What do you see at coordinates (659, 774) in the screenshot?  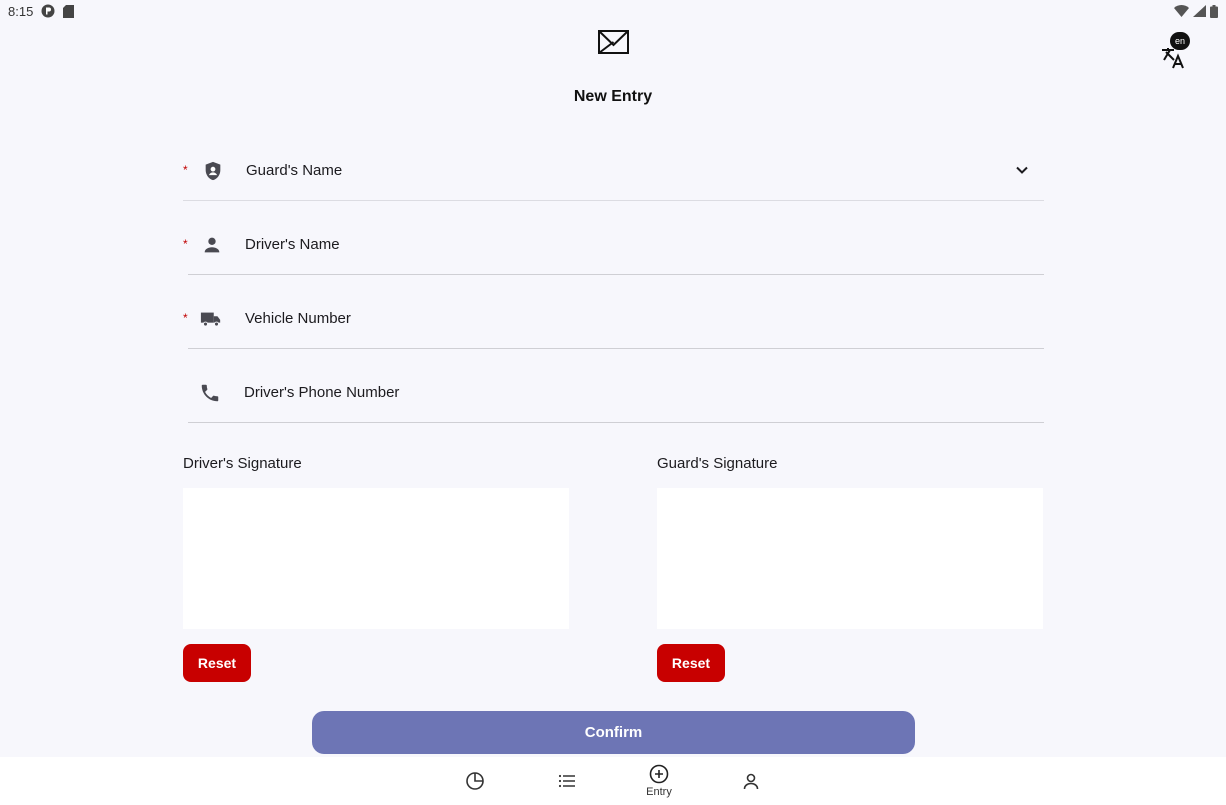 I see `add-circle-icon` at bounding box center [659, 774].